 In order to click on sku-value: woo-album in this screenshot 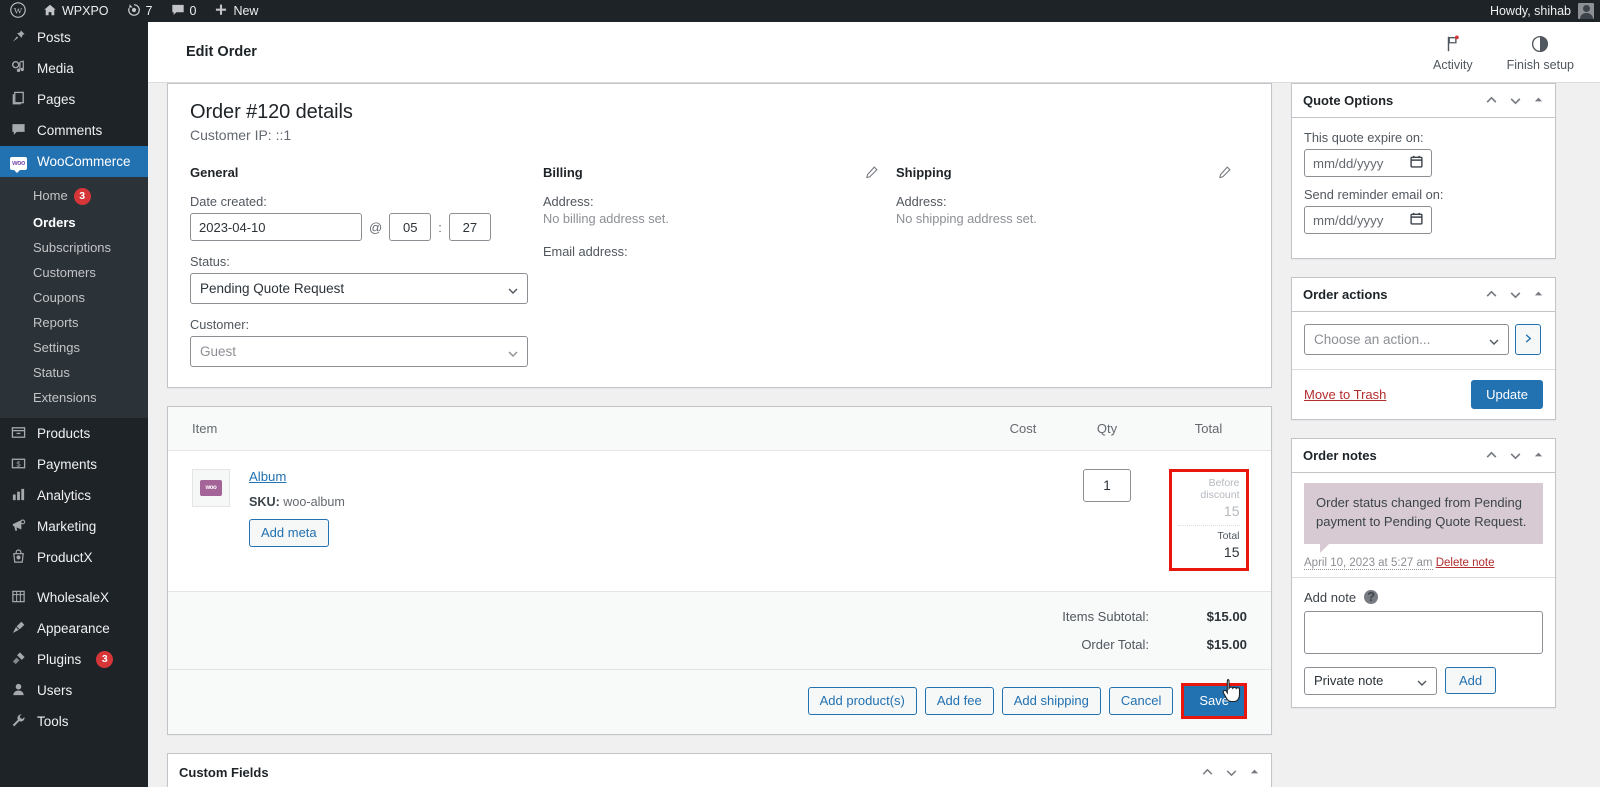, I will do `click(314, 502)`.